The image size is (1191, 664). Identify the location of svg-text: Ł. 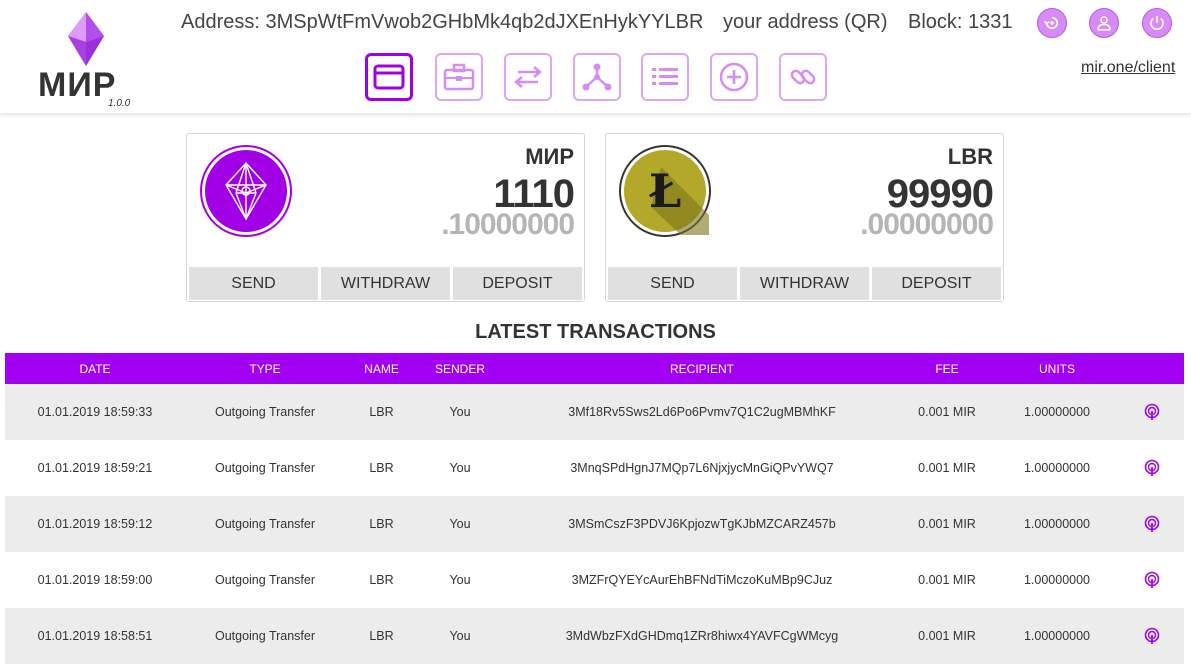
(665, 191).